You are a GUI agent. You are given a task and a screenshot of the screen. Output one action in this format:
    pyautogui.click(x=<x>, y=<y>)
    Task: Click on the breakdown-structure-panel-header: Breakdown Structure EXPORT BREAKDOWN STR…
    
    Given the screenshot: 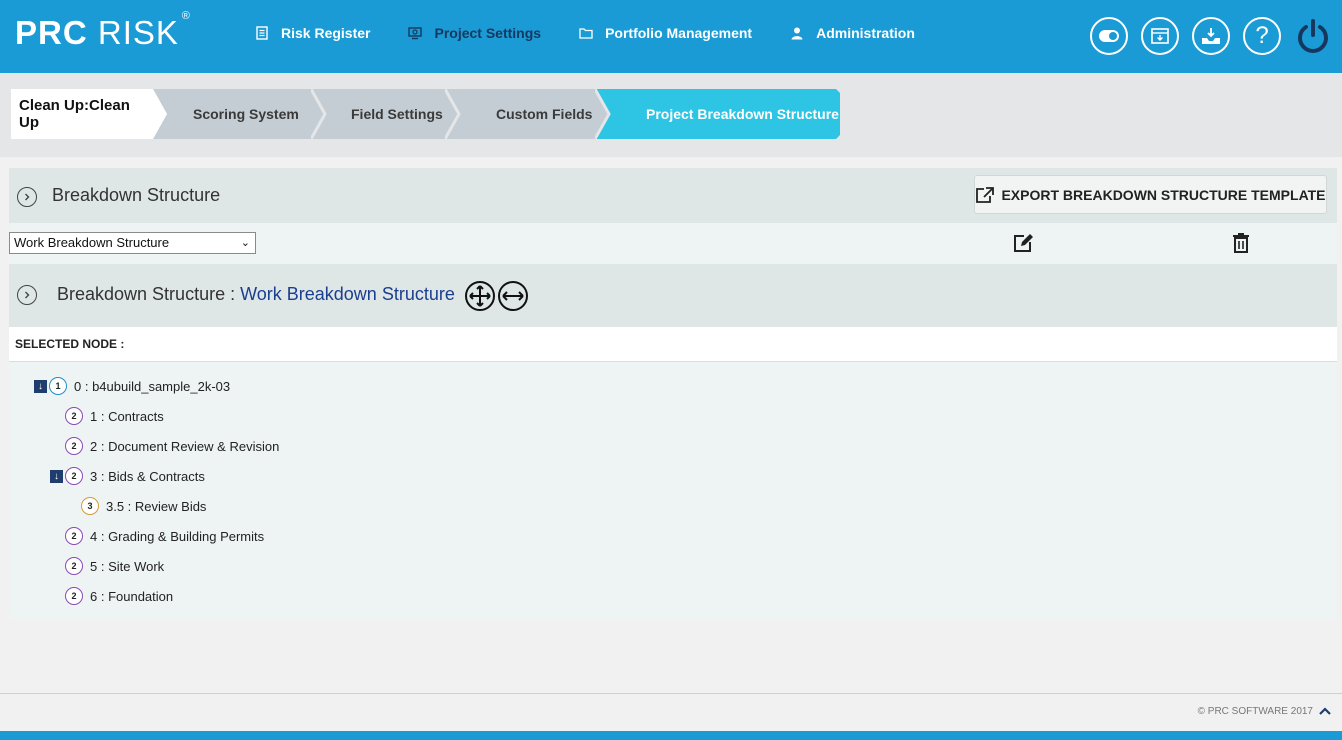 What is the action you would take?
    pyautogui.click(x=673, y=195)
    